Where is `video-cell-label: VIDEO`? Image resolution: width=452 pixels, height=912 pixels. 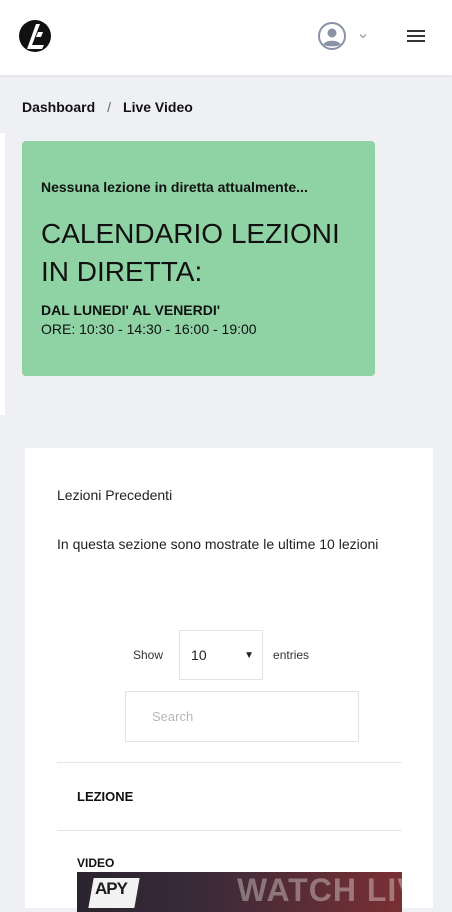 video-cell-label: VIDEO is located at coordinates (96, 863).